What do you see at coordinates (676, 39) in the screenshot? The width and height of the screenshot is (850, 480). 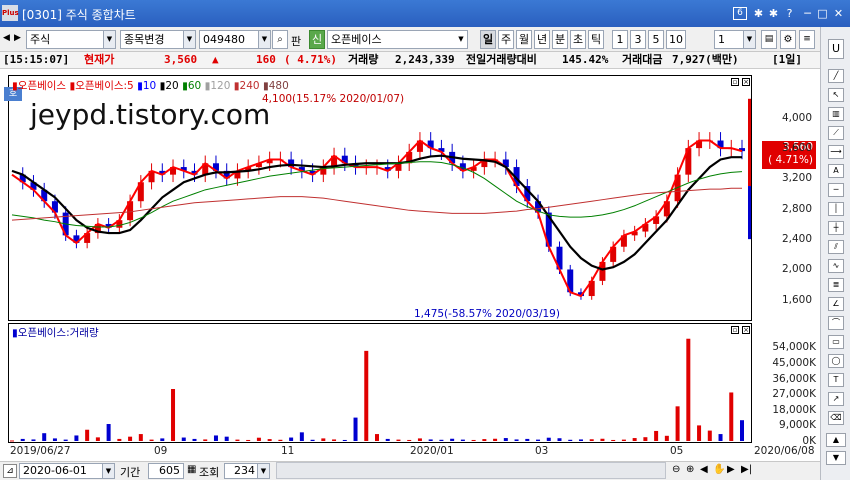 I see `multiplier-10-button: 10` at bounding box center [676, 39].